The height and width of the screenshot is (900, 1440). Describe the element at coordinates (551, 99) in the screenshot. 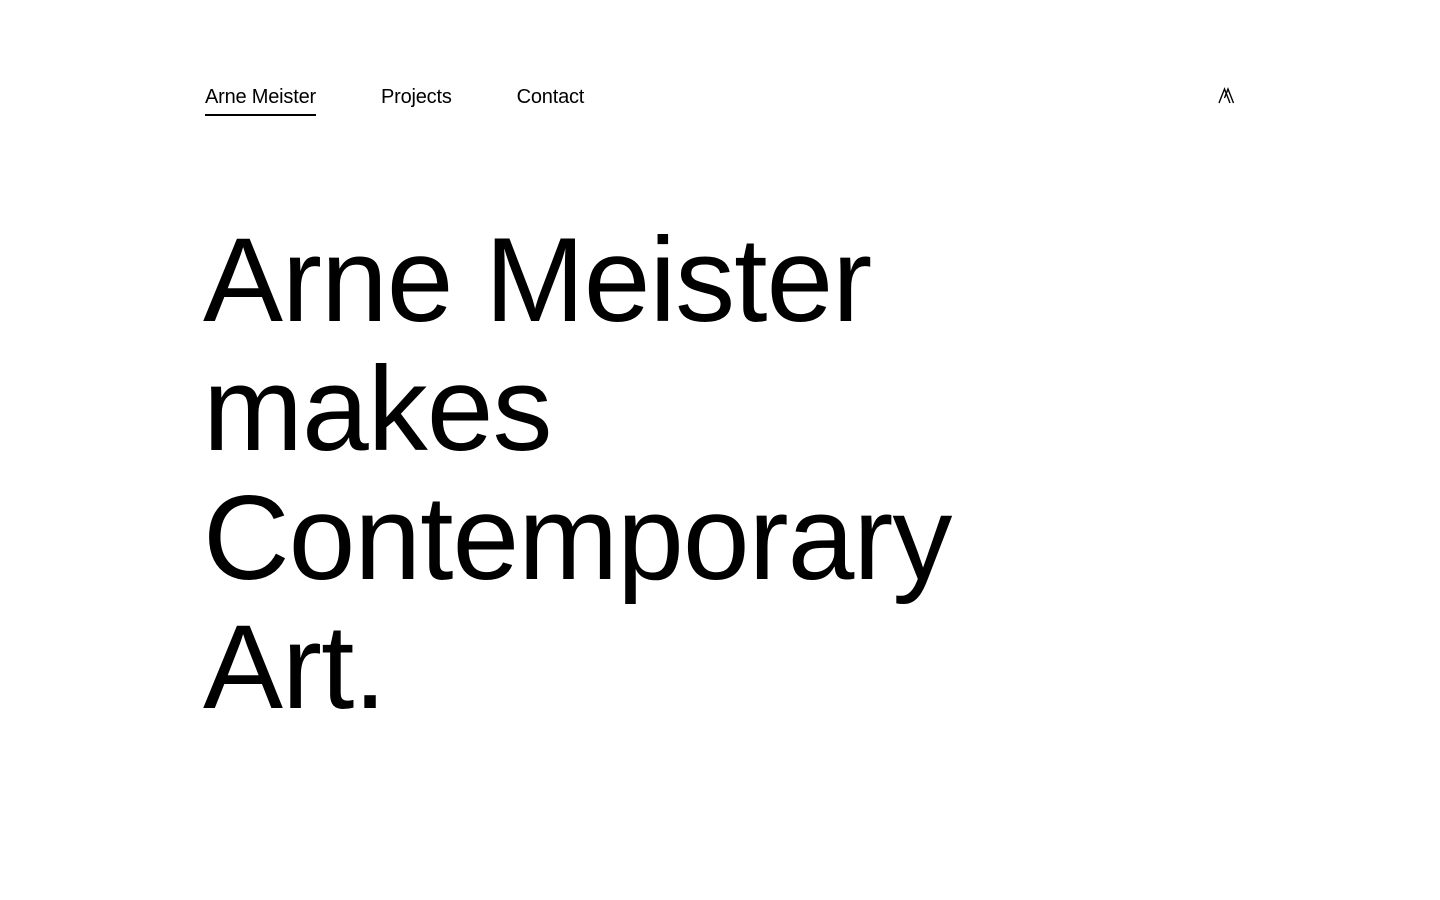

I see `nav-link-contact: Contact` at that location.